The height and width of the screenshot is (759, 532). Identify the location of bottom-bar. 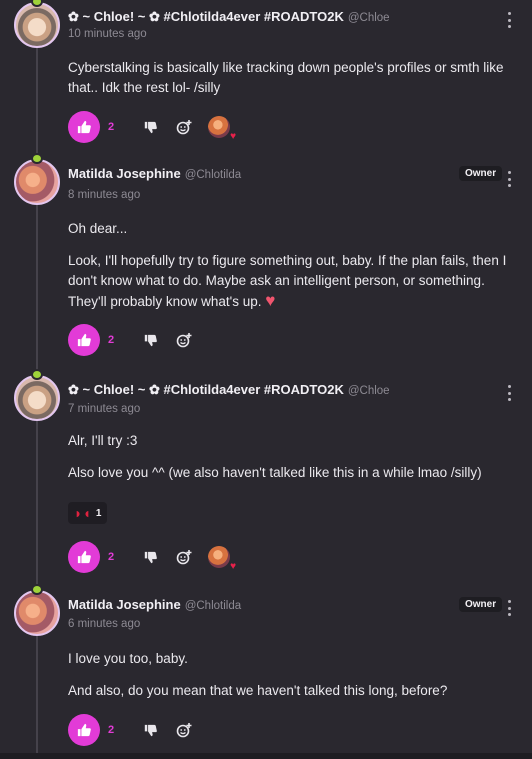
(266, 756).